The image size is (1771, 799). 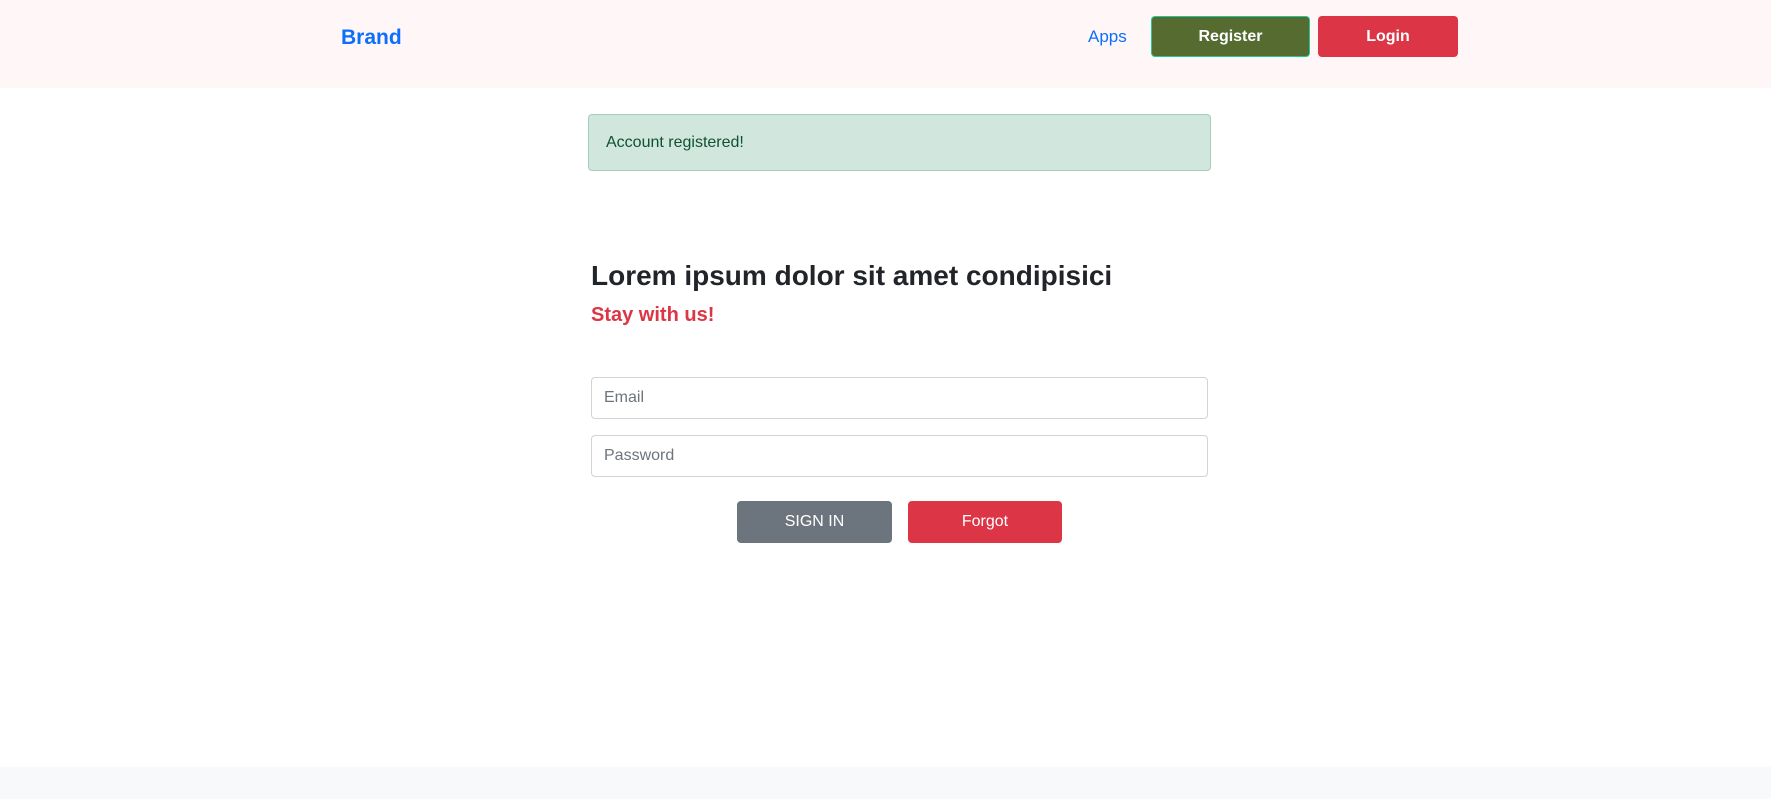 What do you see at coordinates (814, 522) in the screenshot?
I see `sign-in-button: SIGN IN` at bounding box center [814, 522].